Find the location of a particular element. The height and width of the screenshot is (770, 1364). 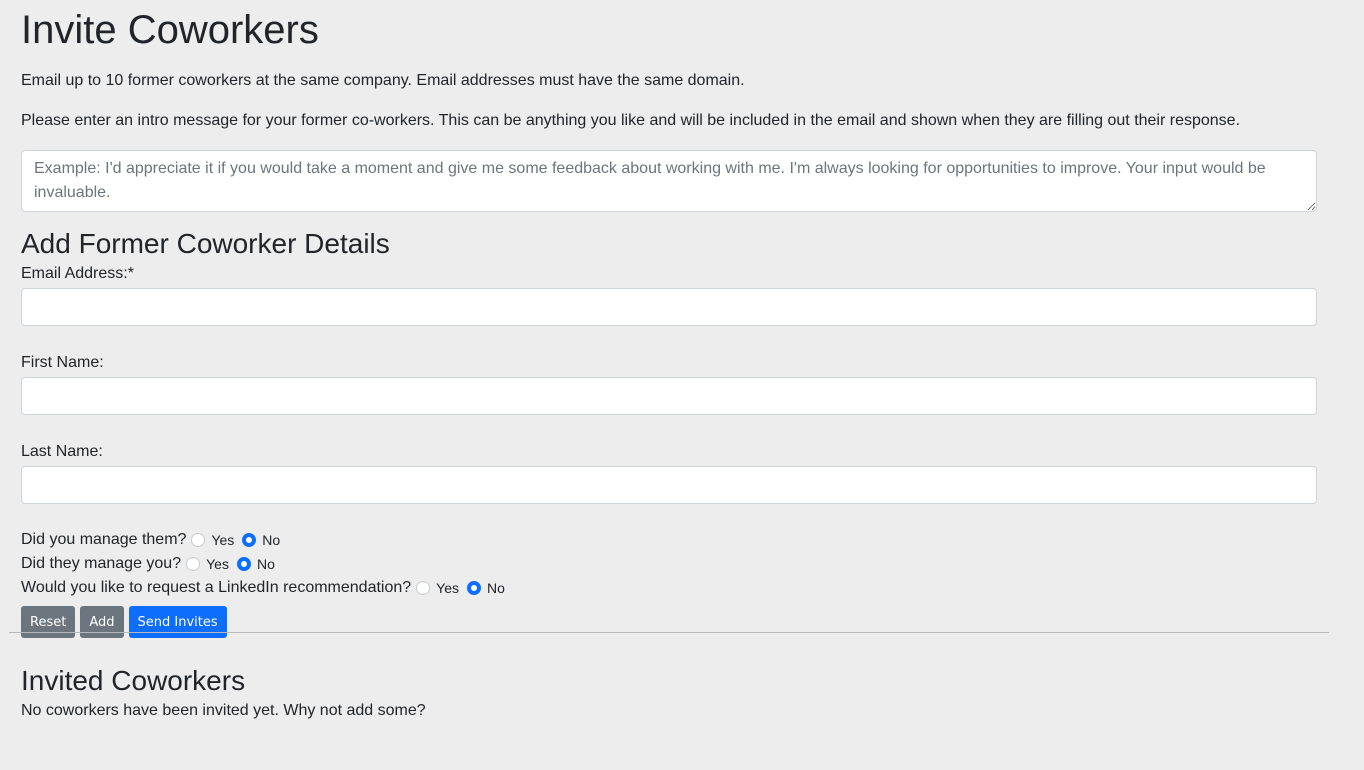

manage-them-no-radio is located at coordinates (249, 540).